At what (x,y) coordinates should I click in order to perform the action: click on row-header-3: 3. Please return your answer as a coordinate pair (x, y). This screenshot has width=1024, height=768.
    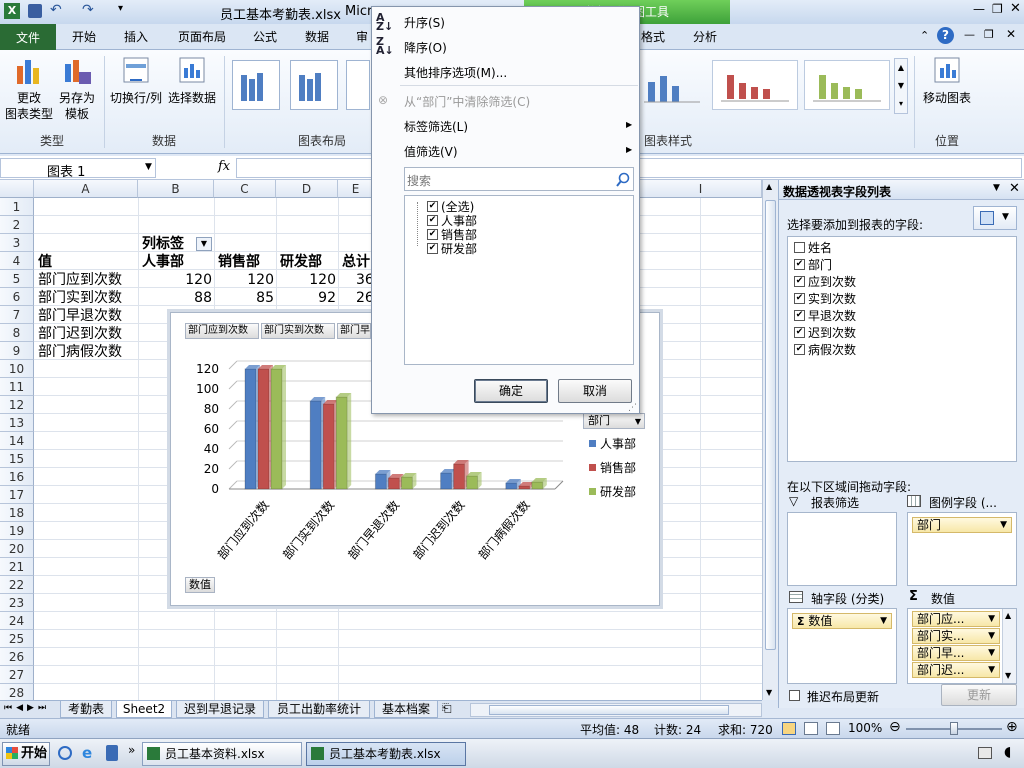
    Looking at the image, I should click on (17, 243).